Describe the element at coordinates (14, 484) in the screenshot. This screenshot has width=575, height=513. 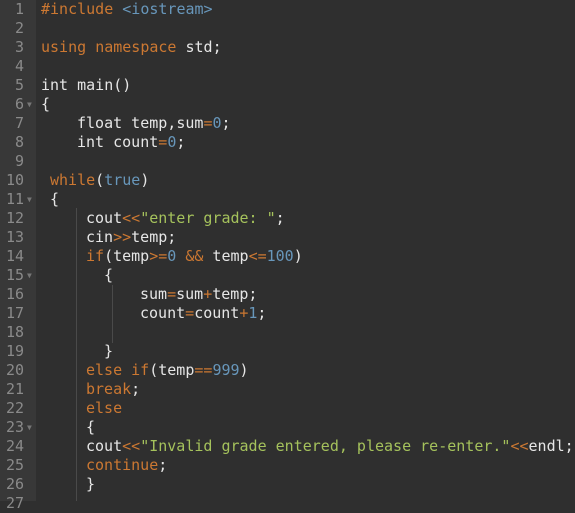
I see `line-number: 26` at that location.